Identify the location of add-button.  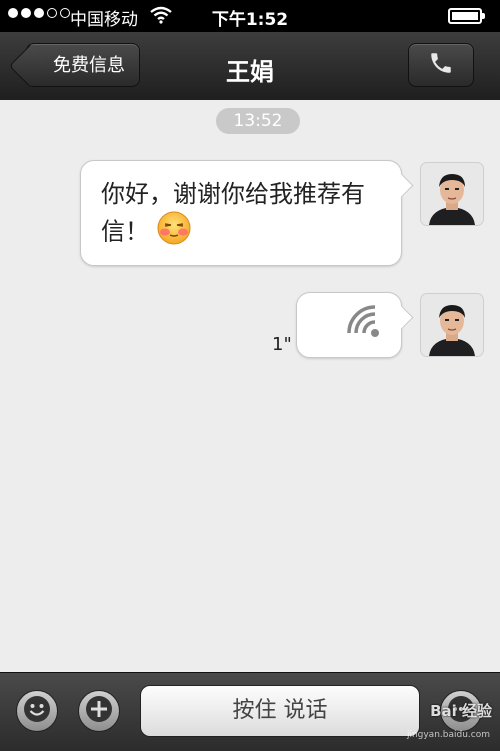
(99, 711).